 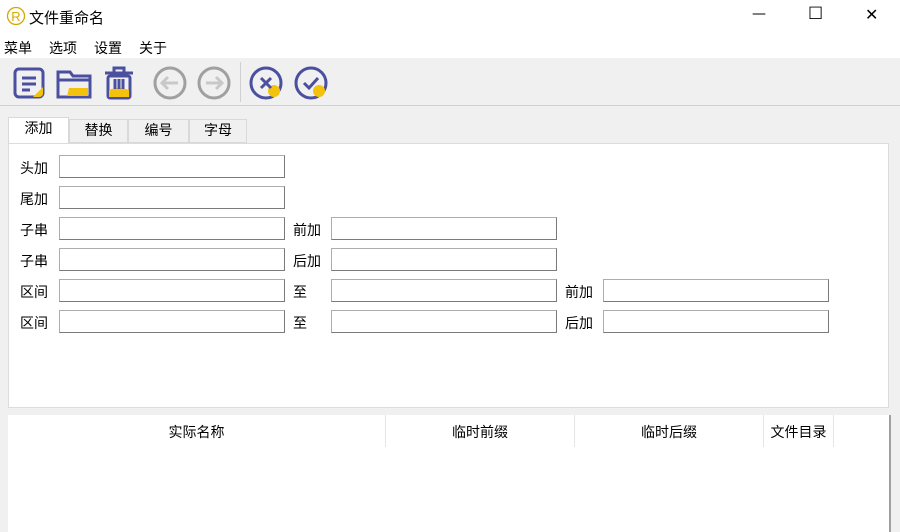 I want to click on after-label: 后加, so click(x=307, y=262).